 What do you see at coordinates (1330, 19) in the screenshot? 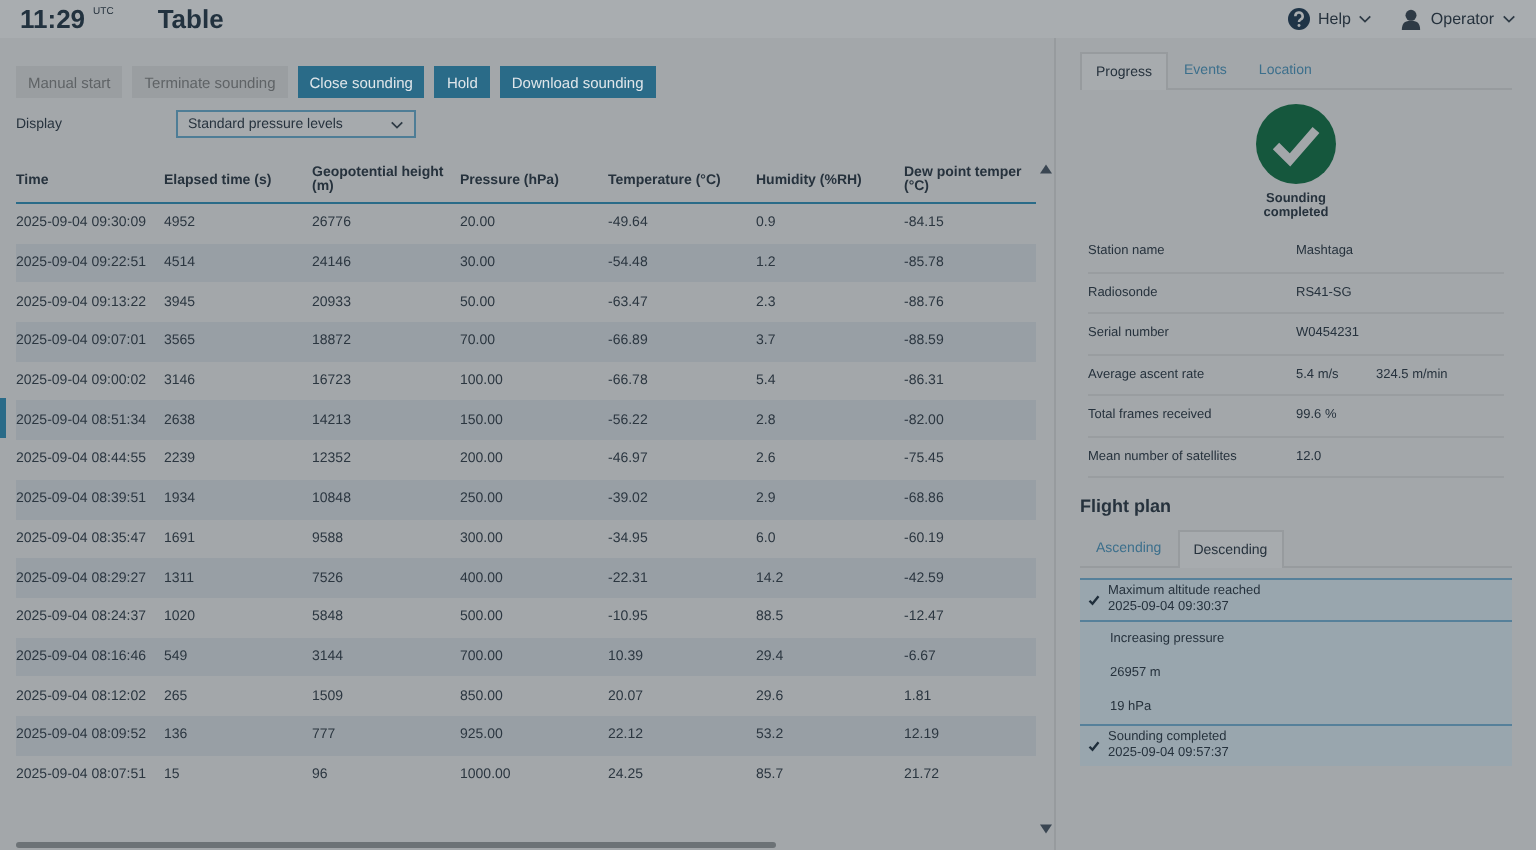
I see `help-menu: Help` at bounding box center [1330, 19].